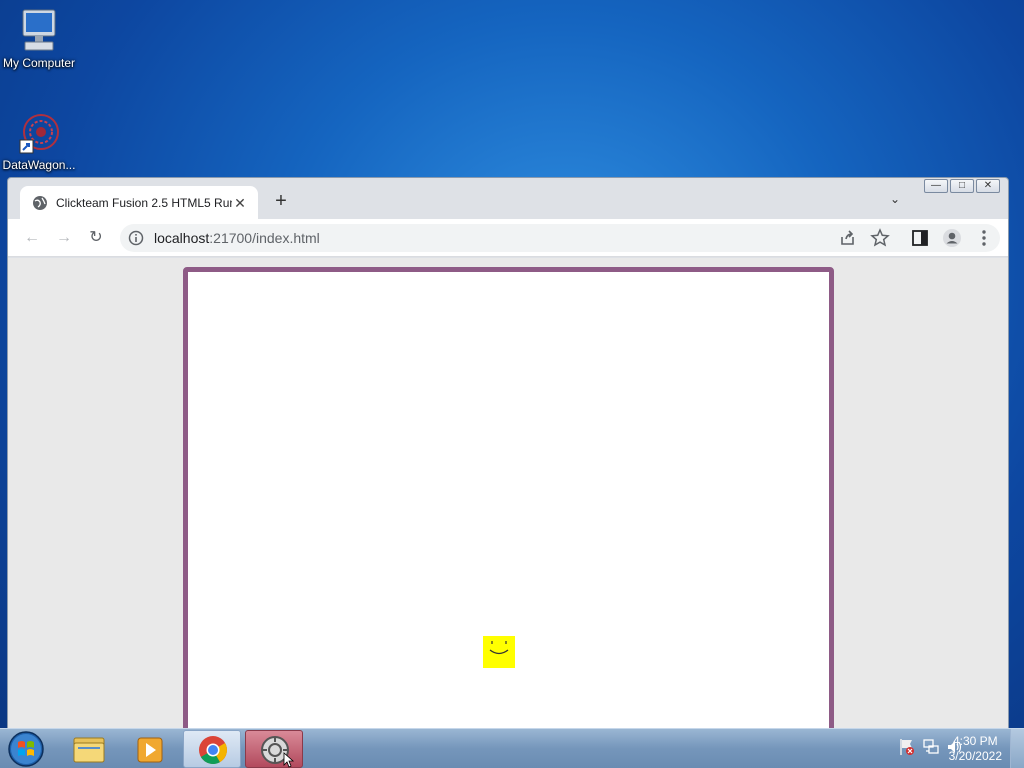 The width and height of the screenshot is (1024, 768). I want to click on action-center-flag-icon, so click(907, 747).